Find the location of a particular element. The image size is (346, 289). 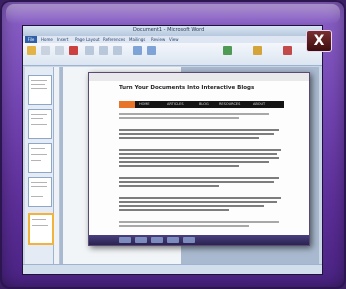

inner-nav-item: BLOG is located at coordinates (204, 104).